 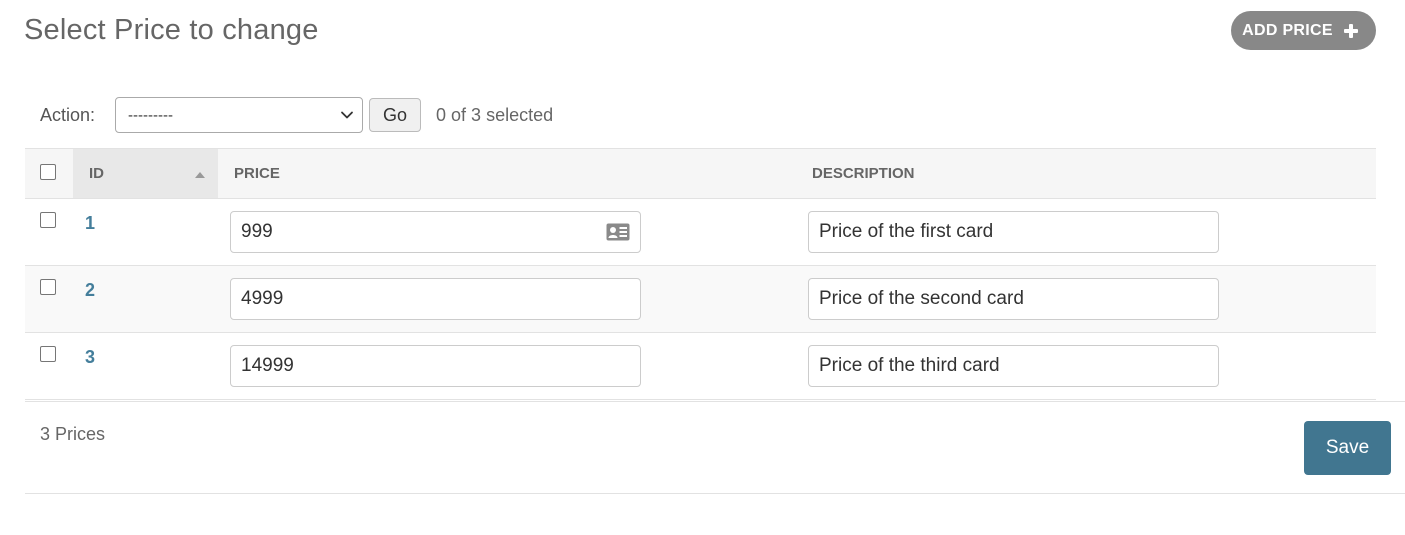 What do you see at coordinates (906, 231) in the screenshot?
I see `description-input-value: Price of the first card` at bounding box center [906, 231].